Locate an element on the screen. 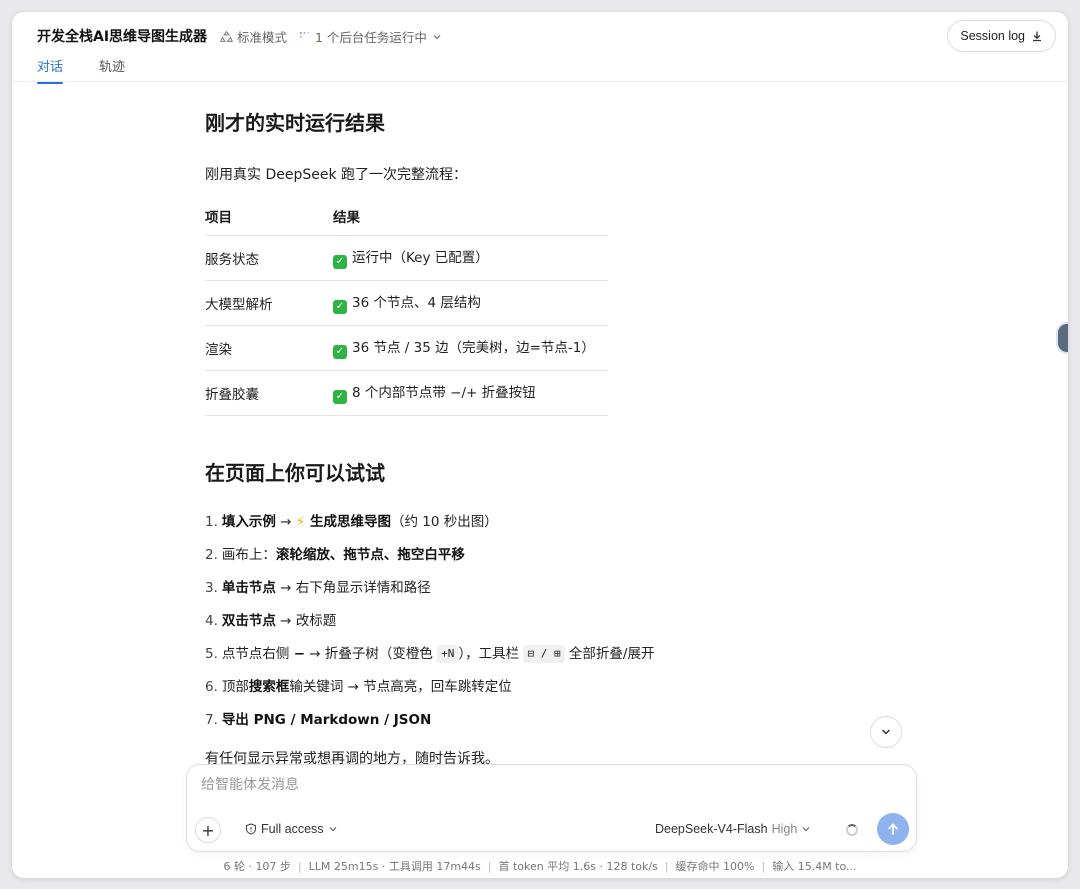 The width and height of the screenshot is (1080, 889). table-cell-result: ✓ 36 节点 / 35 边（完美树，边=节点-1） is located at coordinates (470, 347).